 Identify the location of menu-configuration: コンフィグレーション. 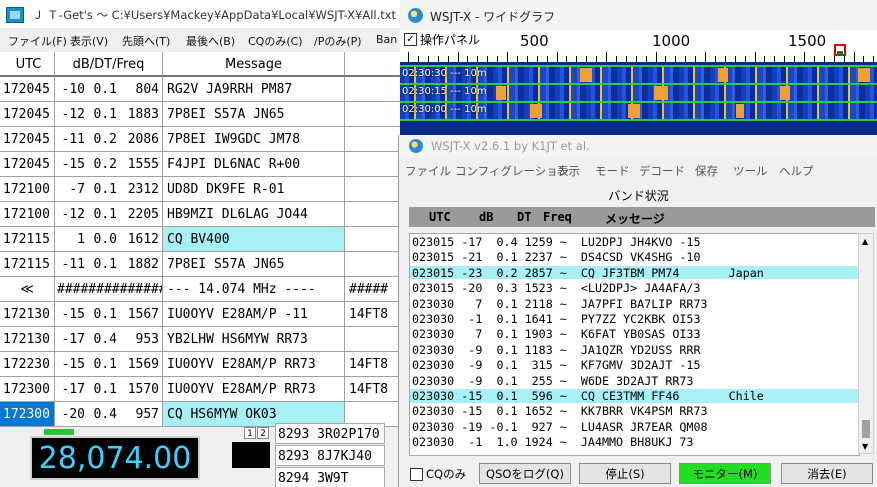
(512, 171).